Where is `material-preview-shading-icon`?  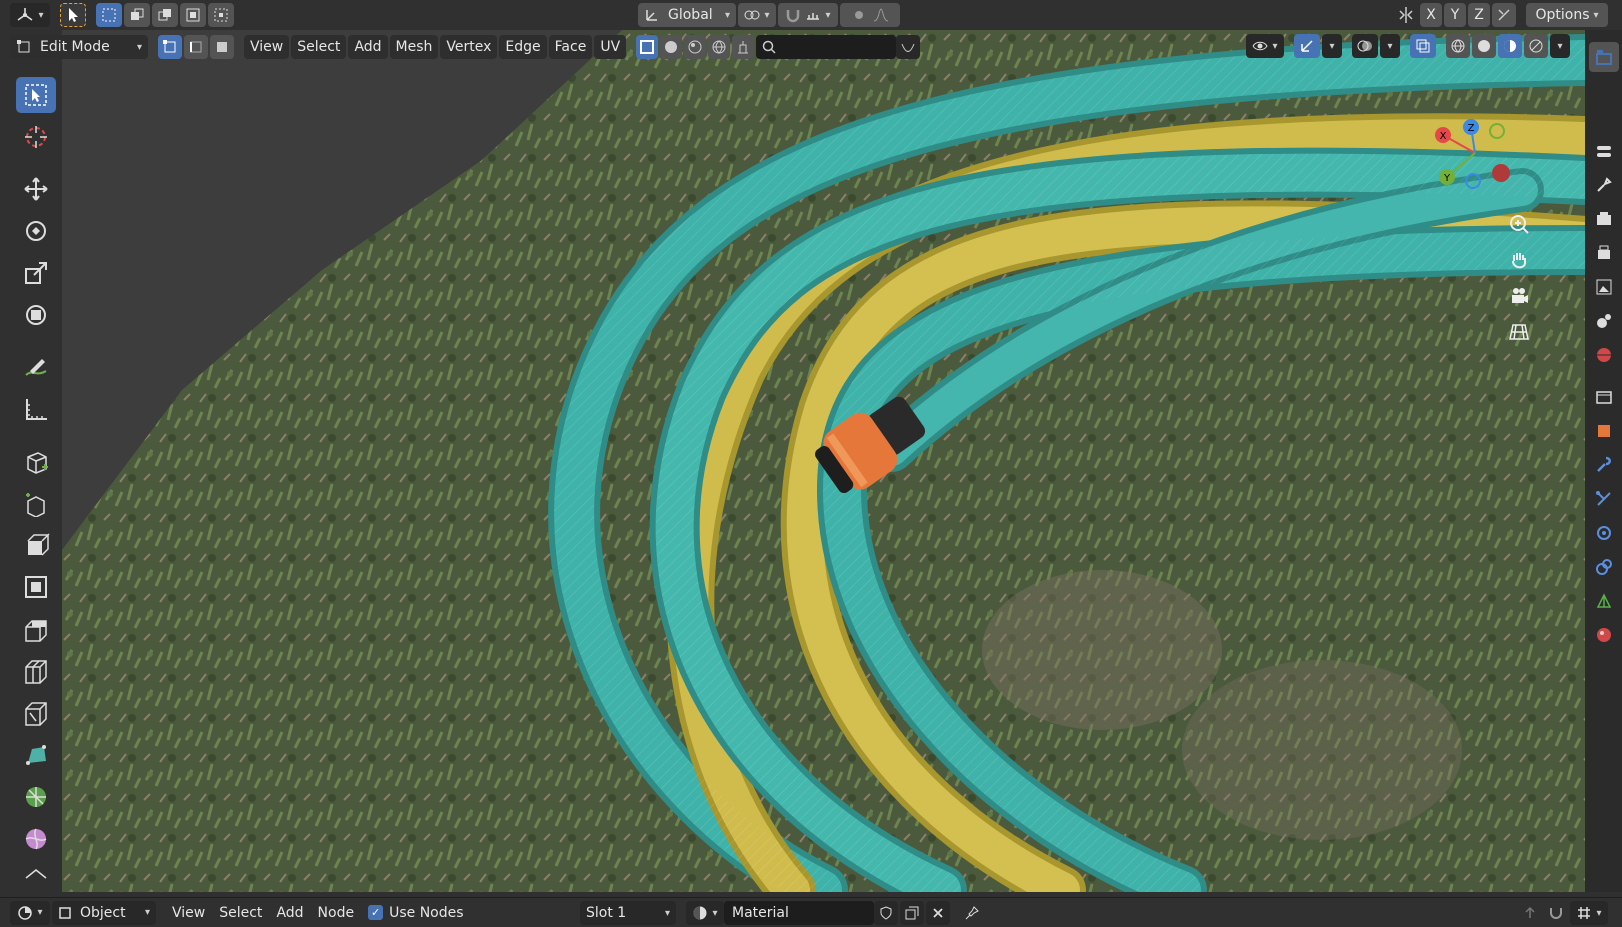
material-preview-shading-icon is located at coordinates (1510, 46).